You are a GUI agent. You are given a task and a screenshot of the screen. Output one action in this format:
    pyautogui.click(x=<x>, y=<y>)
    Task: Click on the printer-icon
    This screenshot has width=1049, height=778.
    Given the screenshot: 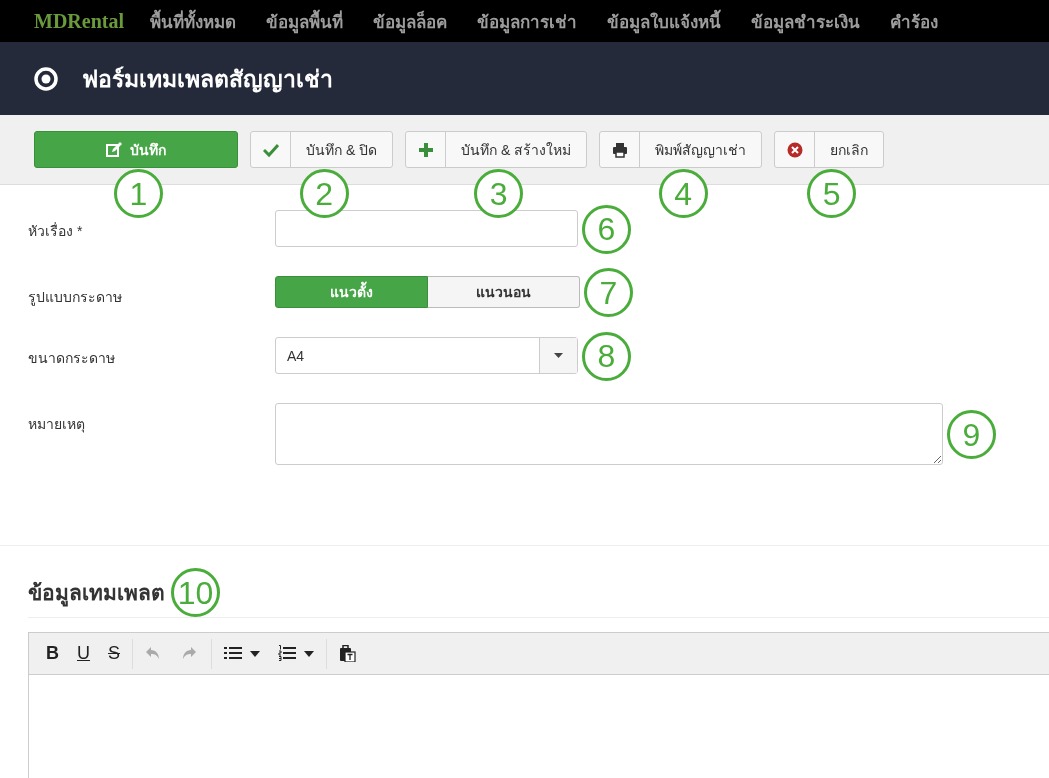 What is the action you would take?
    pyautogui.click(x=619, y=149)
    